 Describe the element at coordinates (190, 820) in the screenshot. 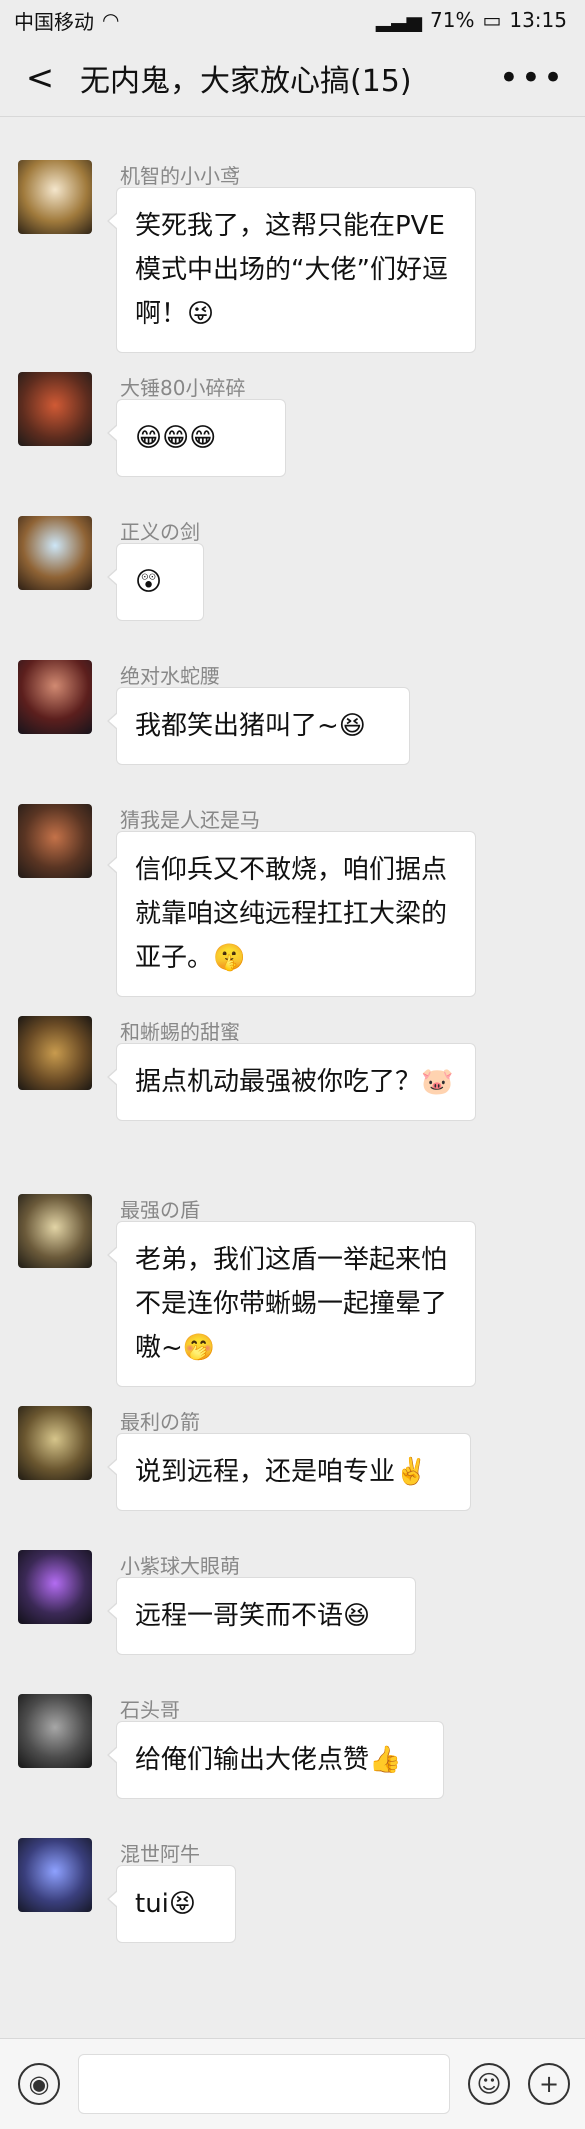

I see `sender-name: 猜我是人还是马` at that location.